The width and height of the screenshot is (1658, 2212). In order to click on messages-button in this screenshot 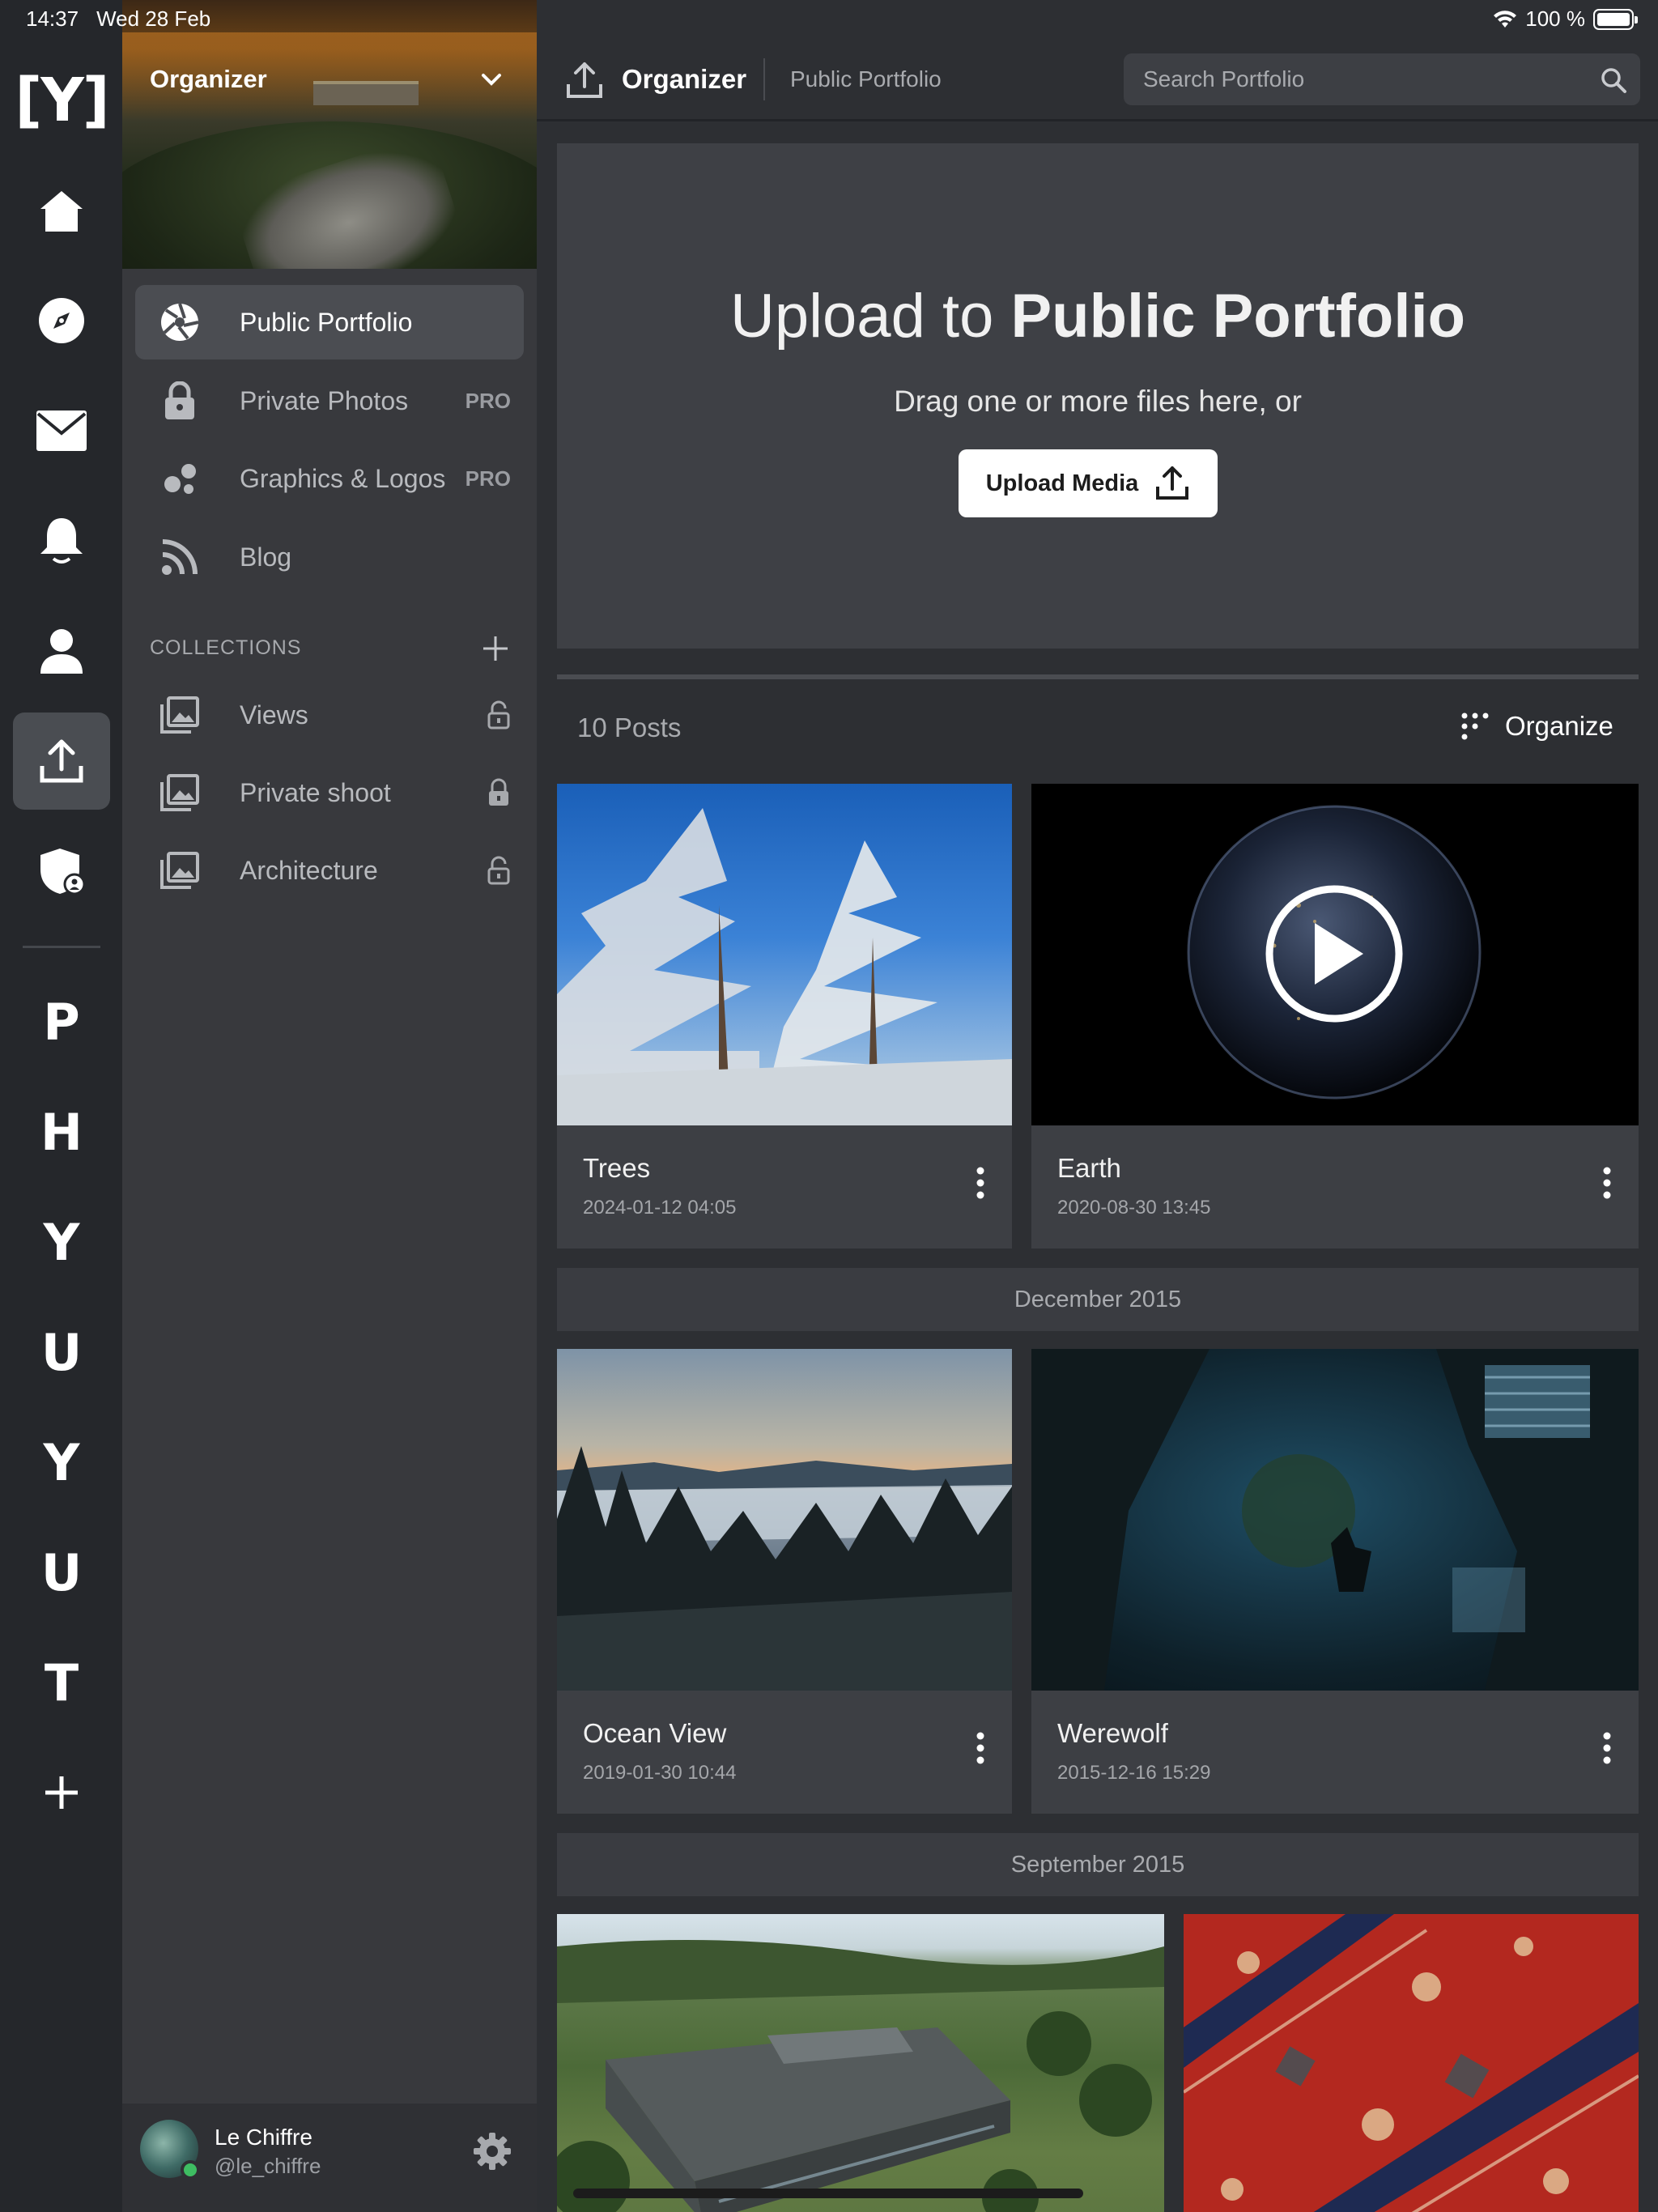, I will do `click(61, 430)`.